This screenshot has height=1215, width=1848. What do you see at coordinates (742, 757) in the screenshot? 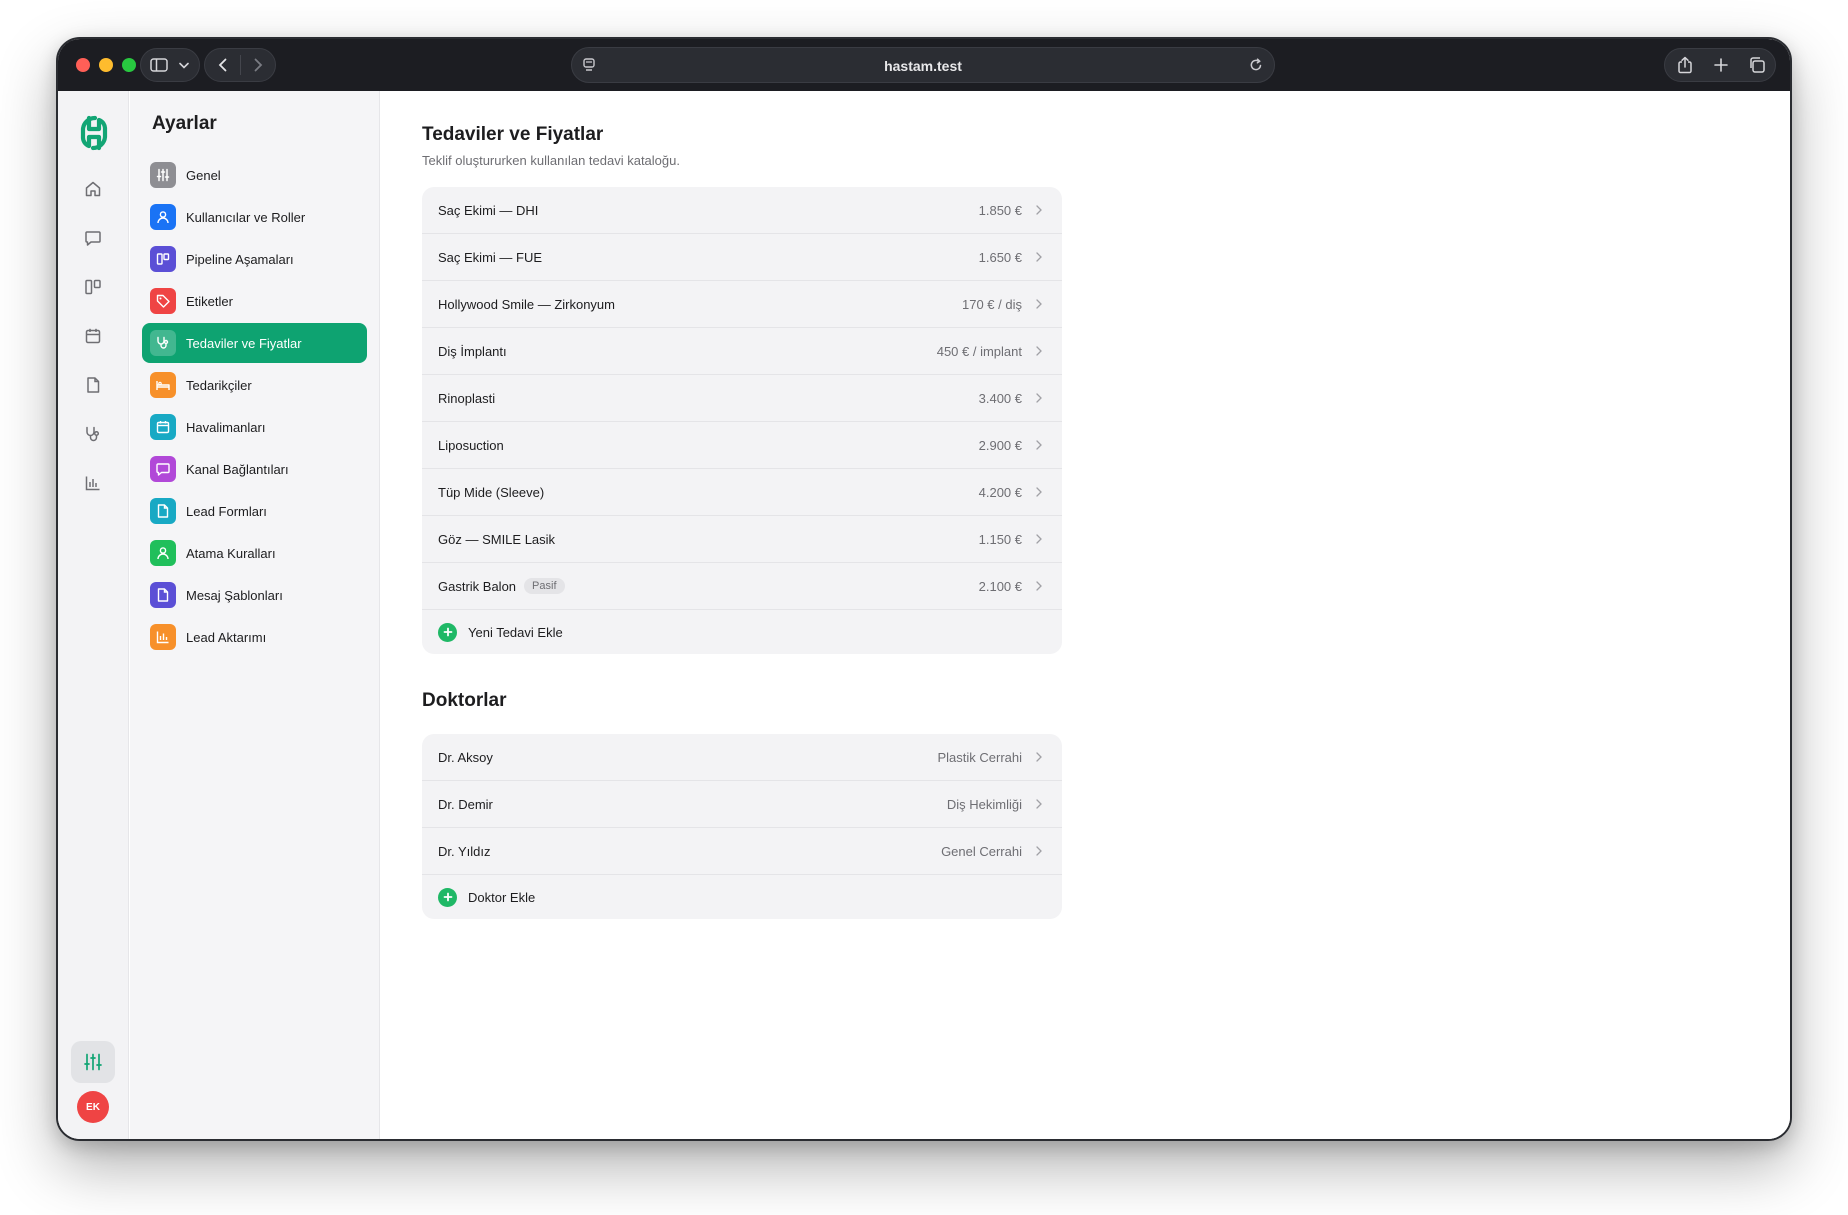
I see `doctor-row: Dr. Aksoy Plastik Cerrahi` at bounding box center [742, 757].